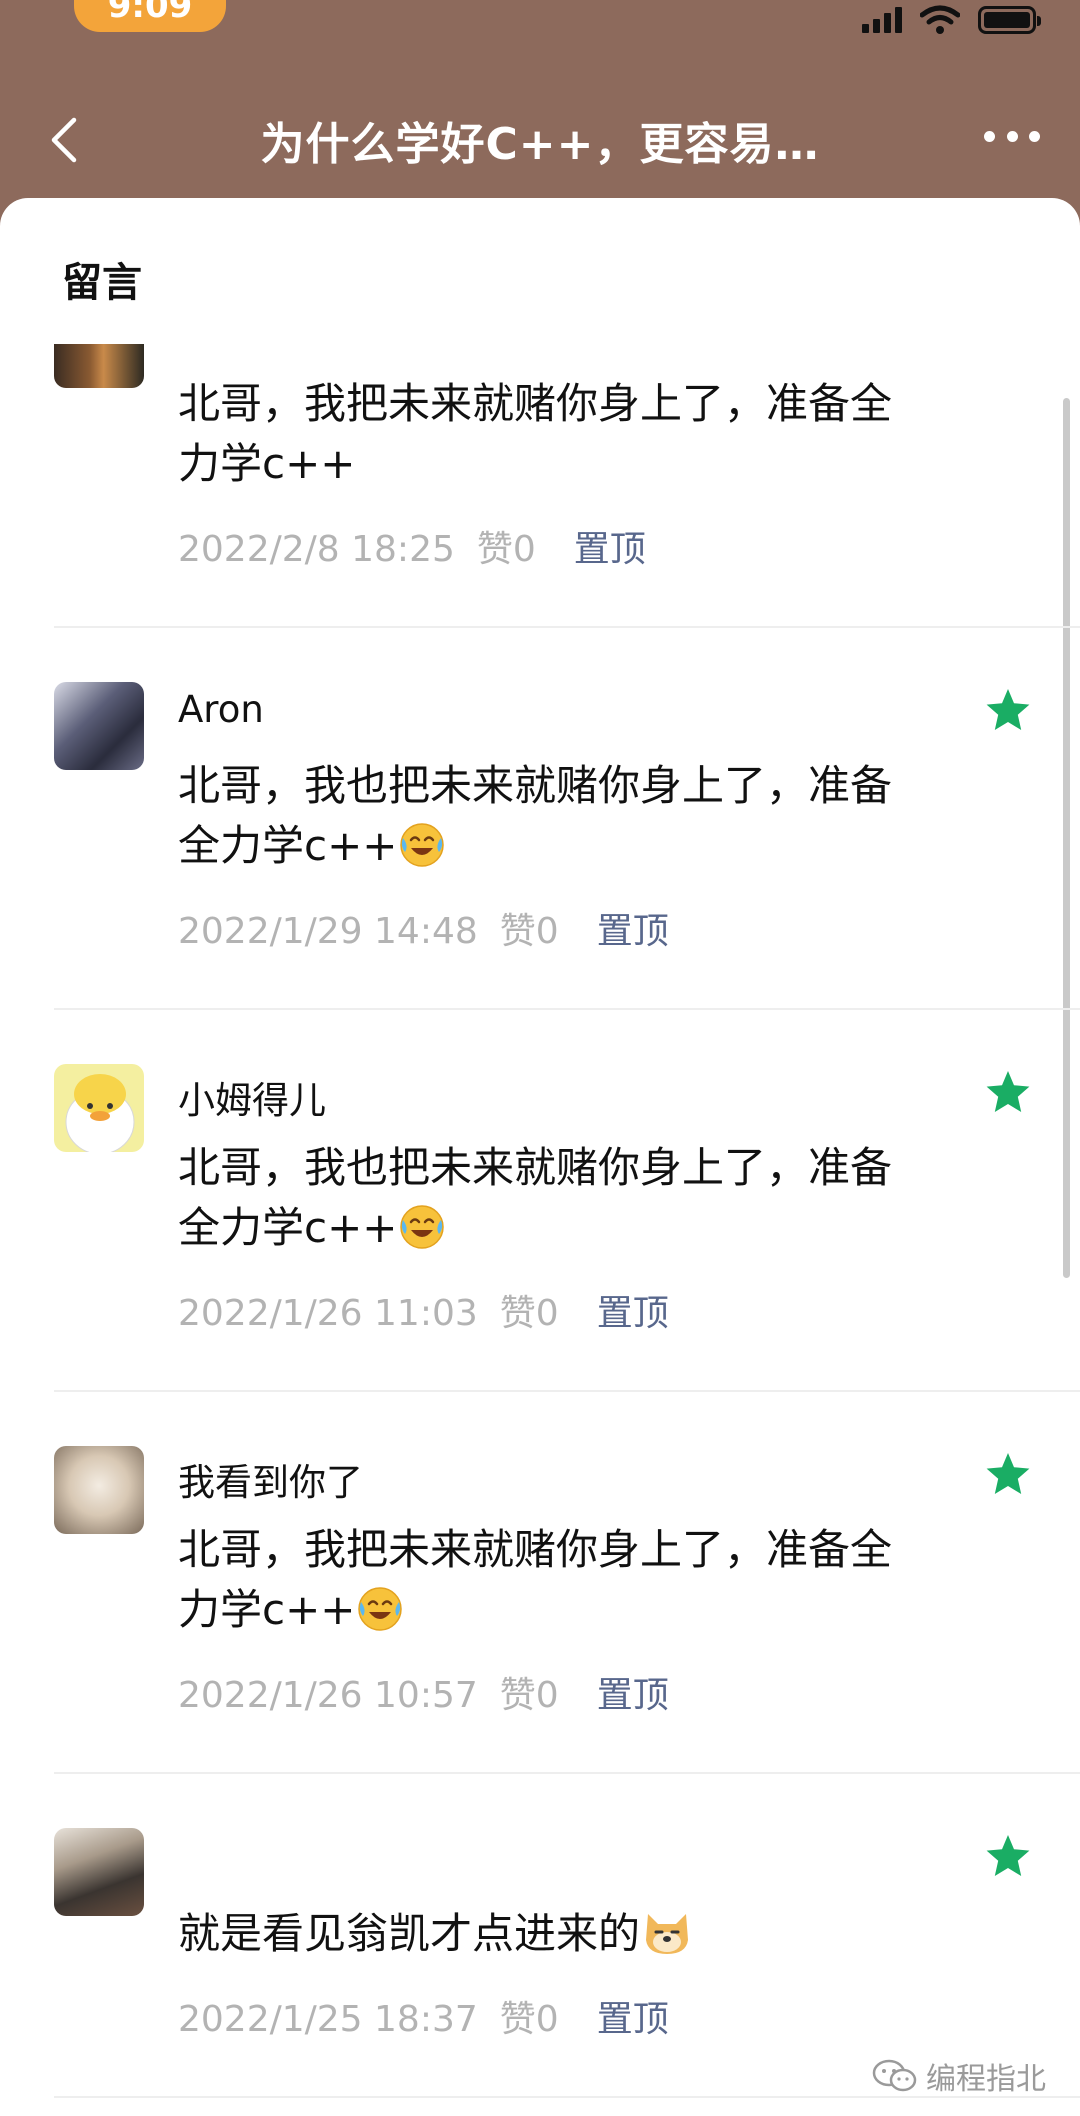 The image size is (1080, 2116). Describe the element at coordinates (100, 1113) in the screenshot. I see `duck-avatar-image` at that location.